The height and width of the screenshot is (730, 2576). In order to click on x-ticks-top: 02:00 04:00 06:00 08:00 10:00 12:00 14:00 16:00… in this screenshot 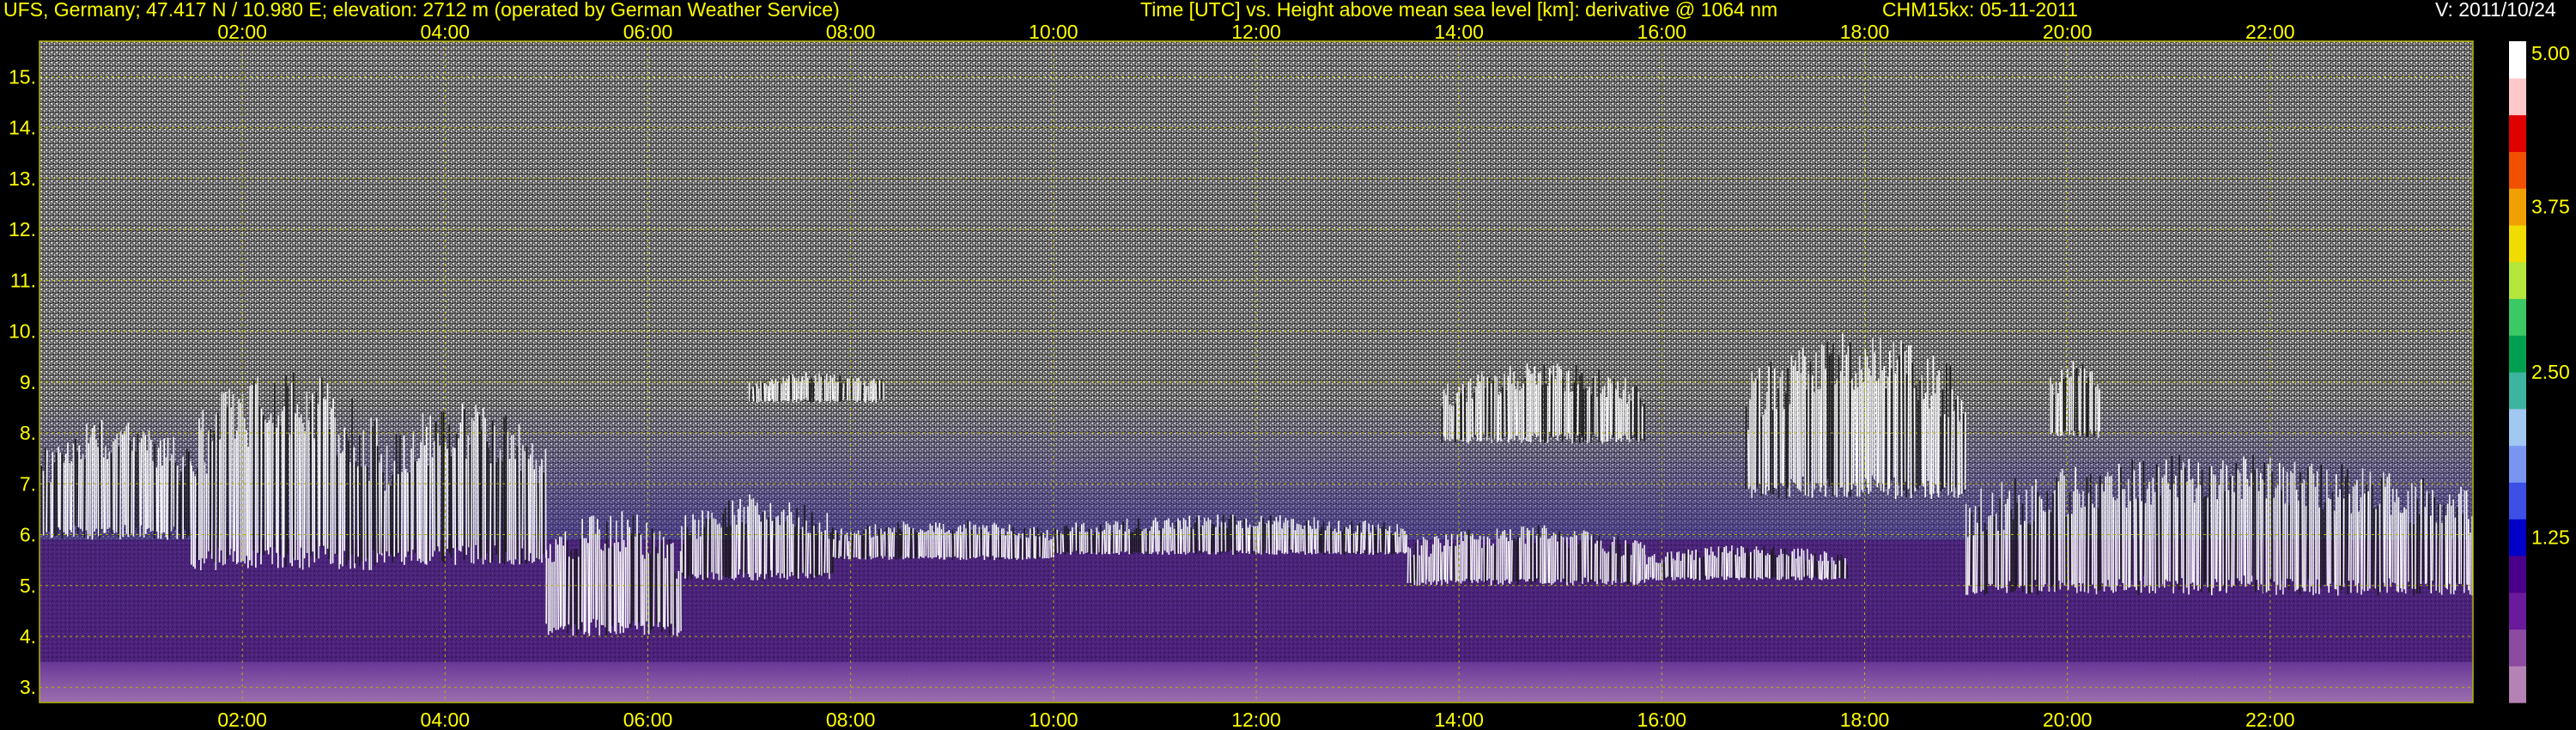, I will do `click(1255, 32)`.